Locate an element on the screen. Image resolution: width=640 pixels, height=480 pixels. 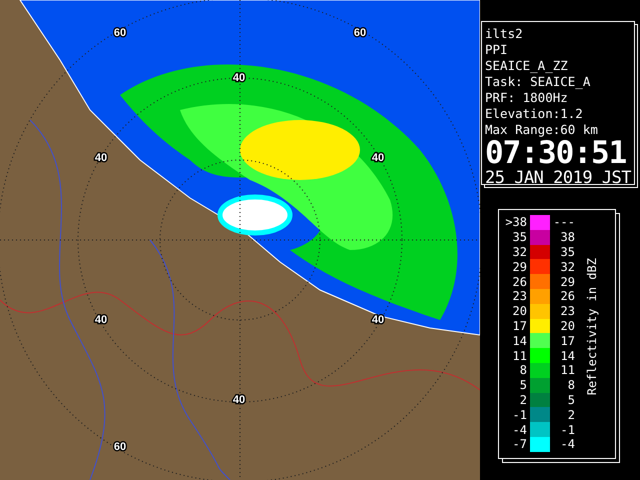
info-line: Elevation:1.2 is located at coordinates (534, 114).